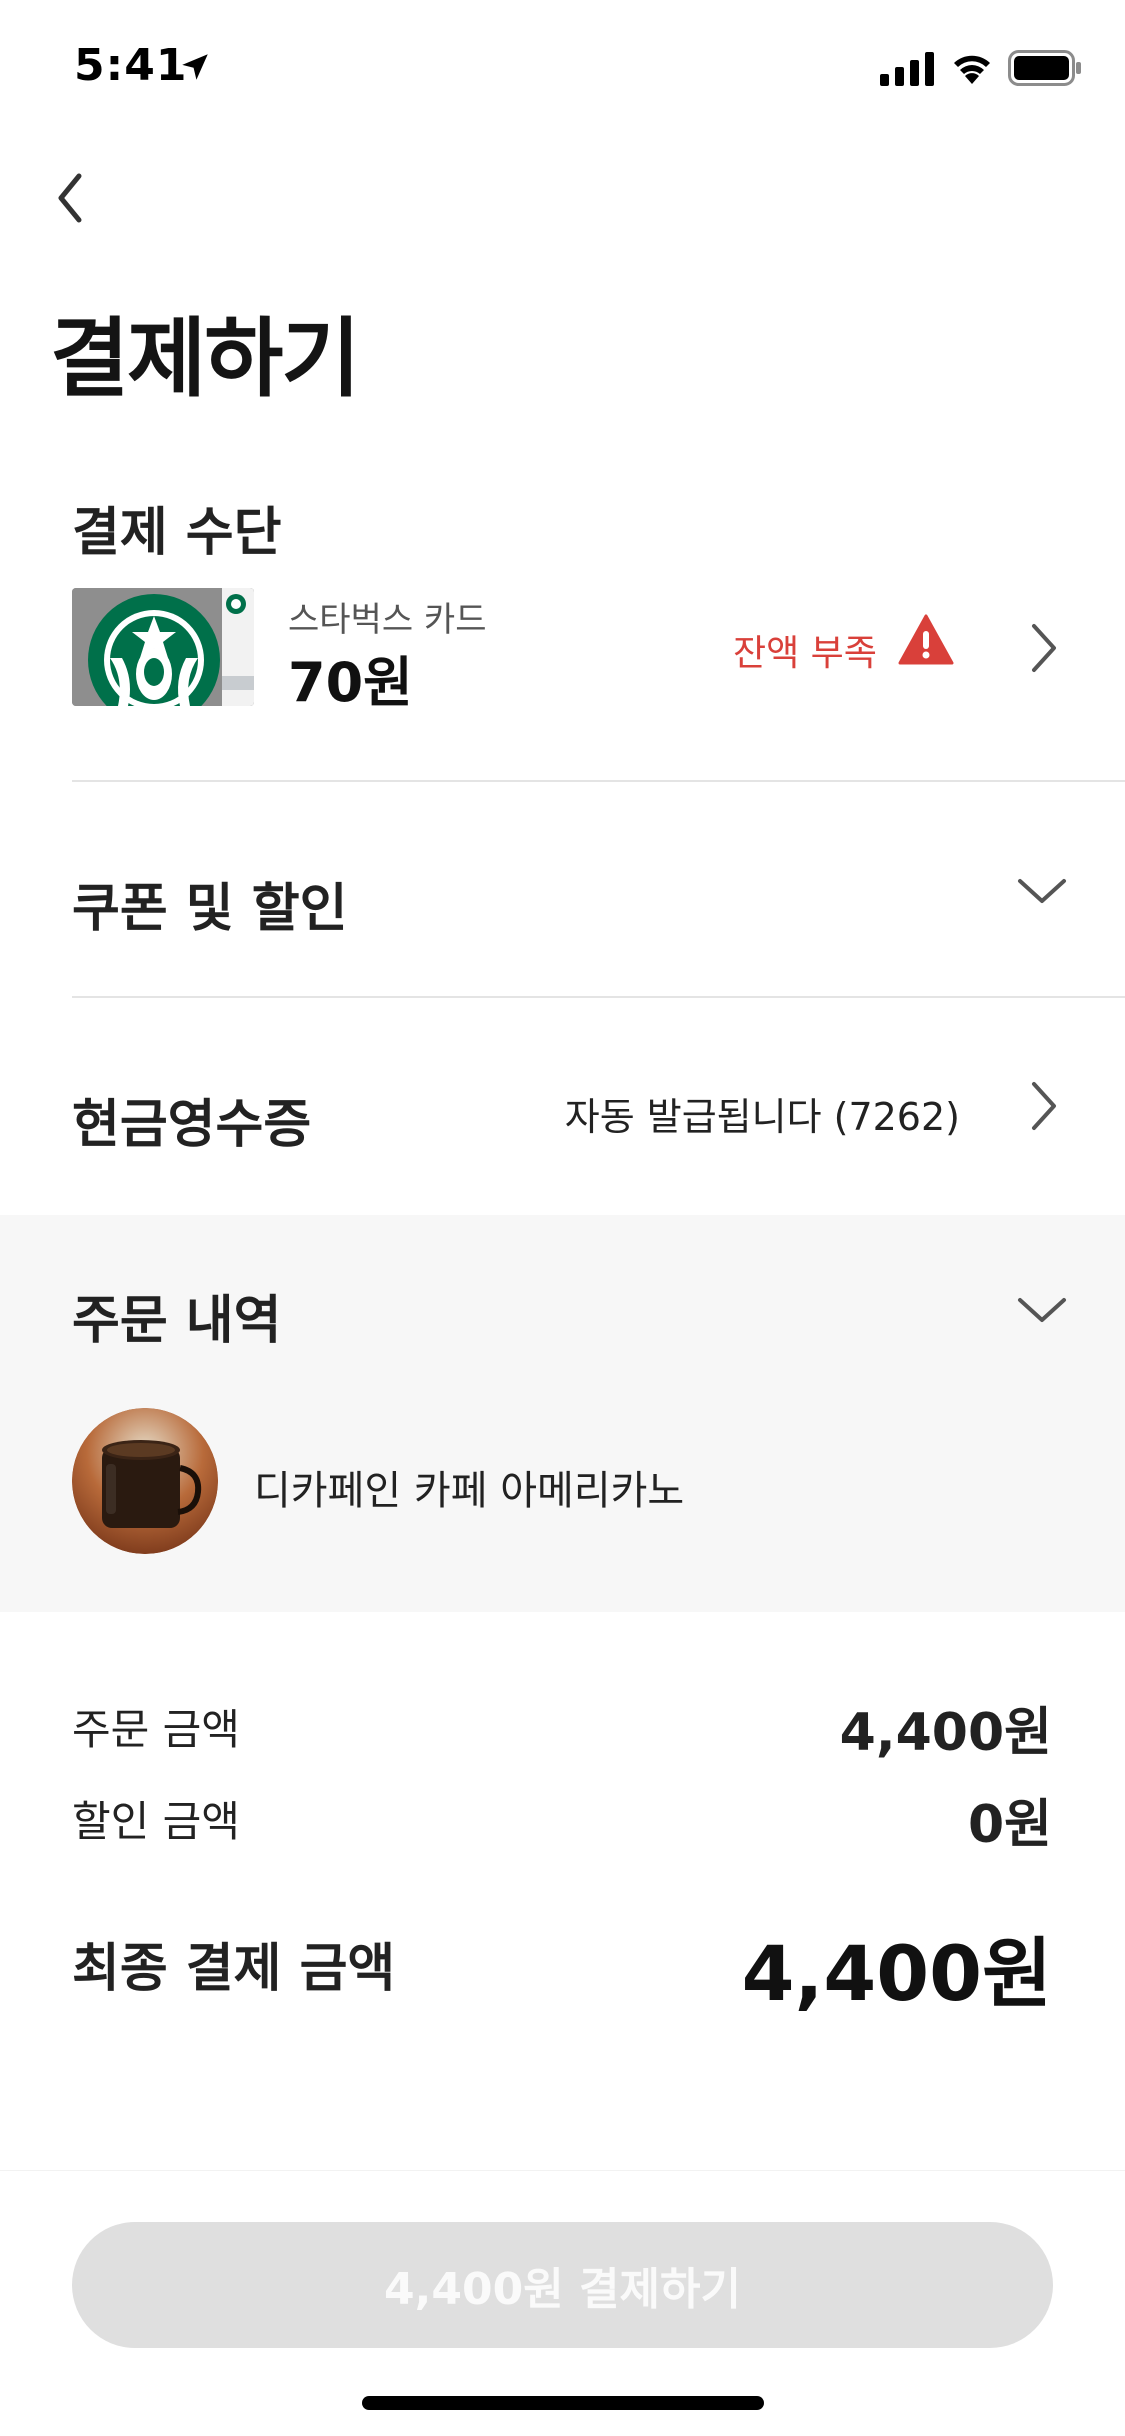 The image size is (1125, 2436). I want to click on starbucks-card-image, so click(163, 647).